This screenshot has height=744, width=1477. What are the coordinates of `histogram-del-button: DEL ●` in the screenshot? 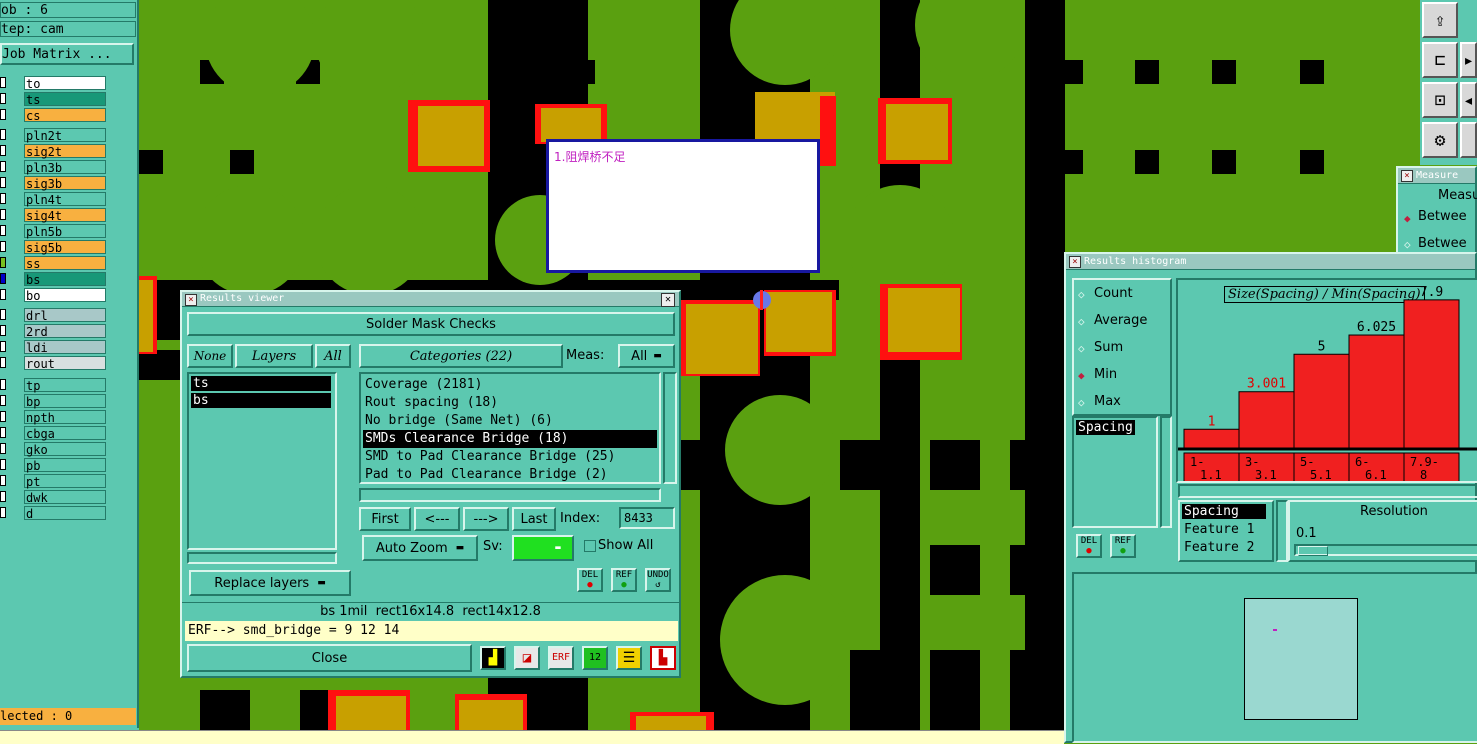 It's located at (1089, 546).